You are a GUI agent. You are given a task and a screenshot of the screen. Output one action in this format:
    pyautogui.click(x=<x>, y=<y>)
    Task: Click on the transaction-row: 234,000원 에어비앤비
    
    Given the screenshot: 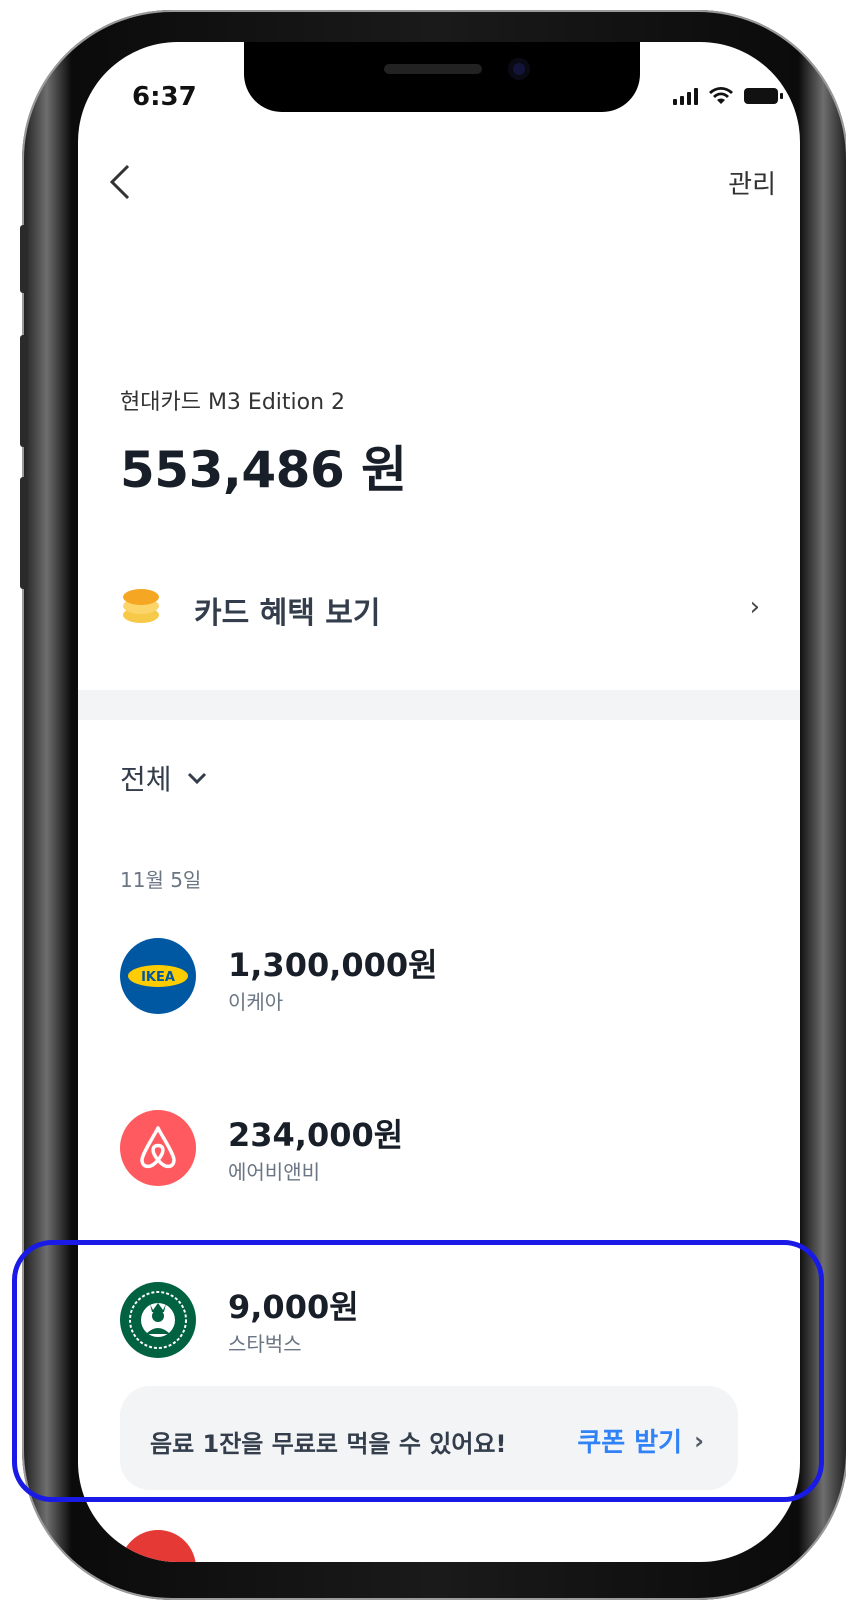 What is the action you would take?
    pyautogui.click(x=439, y=1156)
    